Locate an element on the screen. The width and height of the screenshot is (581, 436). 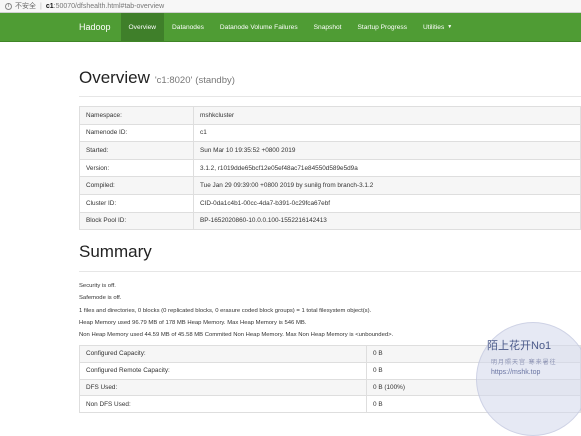
nav-utilities-dropdown: Utilities ▼ is located at coordinates (437, 27).